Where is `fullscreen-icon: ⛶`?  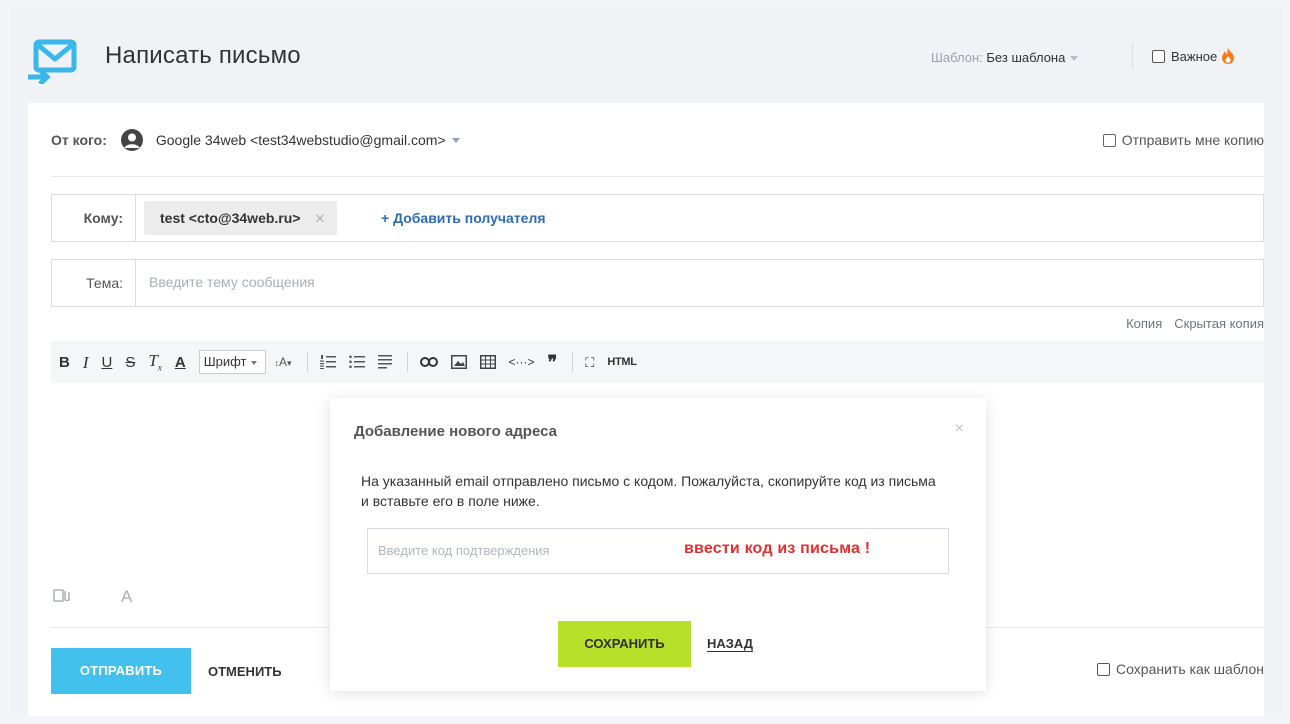
fullscreen-icon: ⛶ is located at coordinates (589, 362).